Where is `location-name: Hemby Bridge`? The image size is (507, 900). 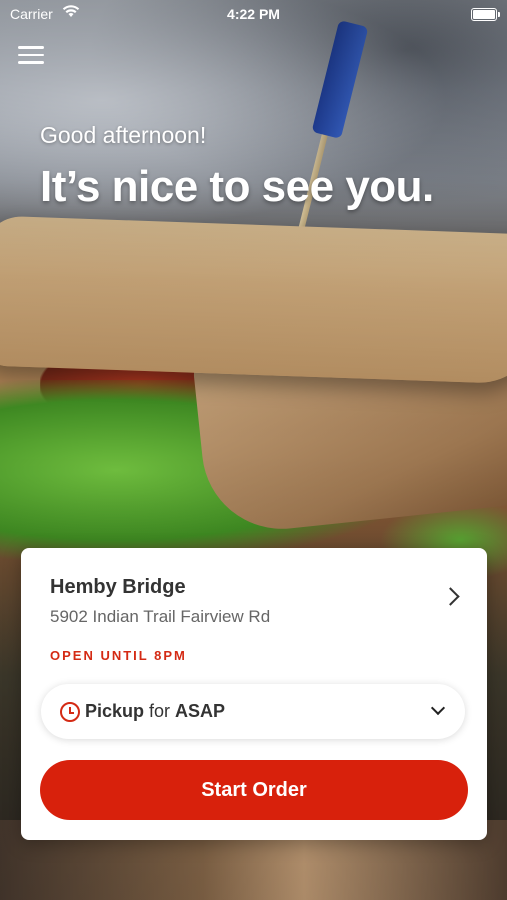
location-name: Hemby Bridge is located at coordinates (118, 587).